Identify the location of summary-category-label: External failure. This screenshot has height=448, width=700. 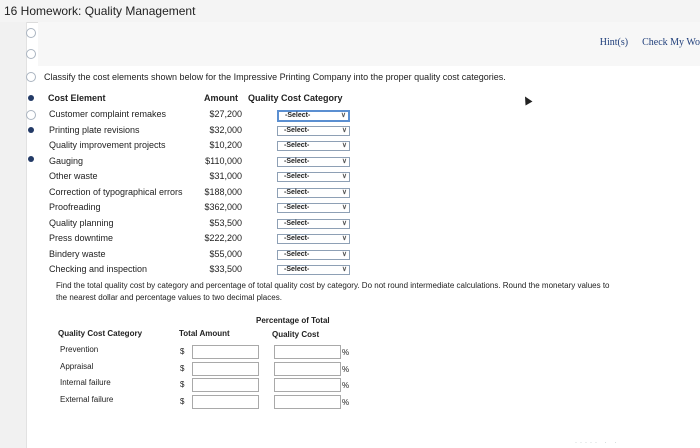
(87, 399).